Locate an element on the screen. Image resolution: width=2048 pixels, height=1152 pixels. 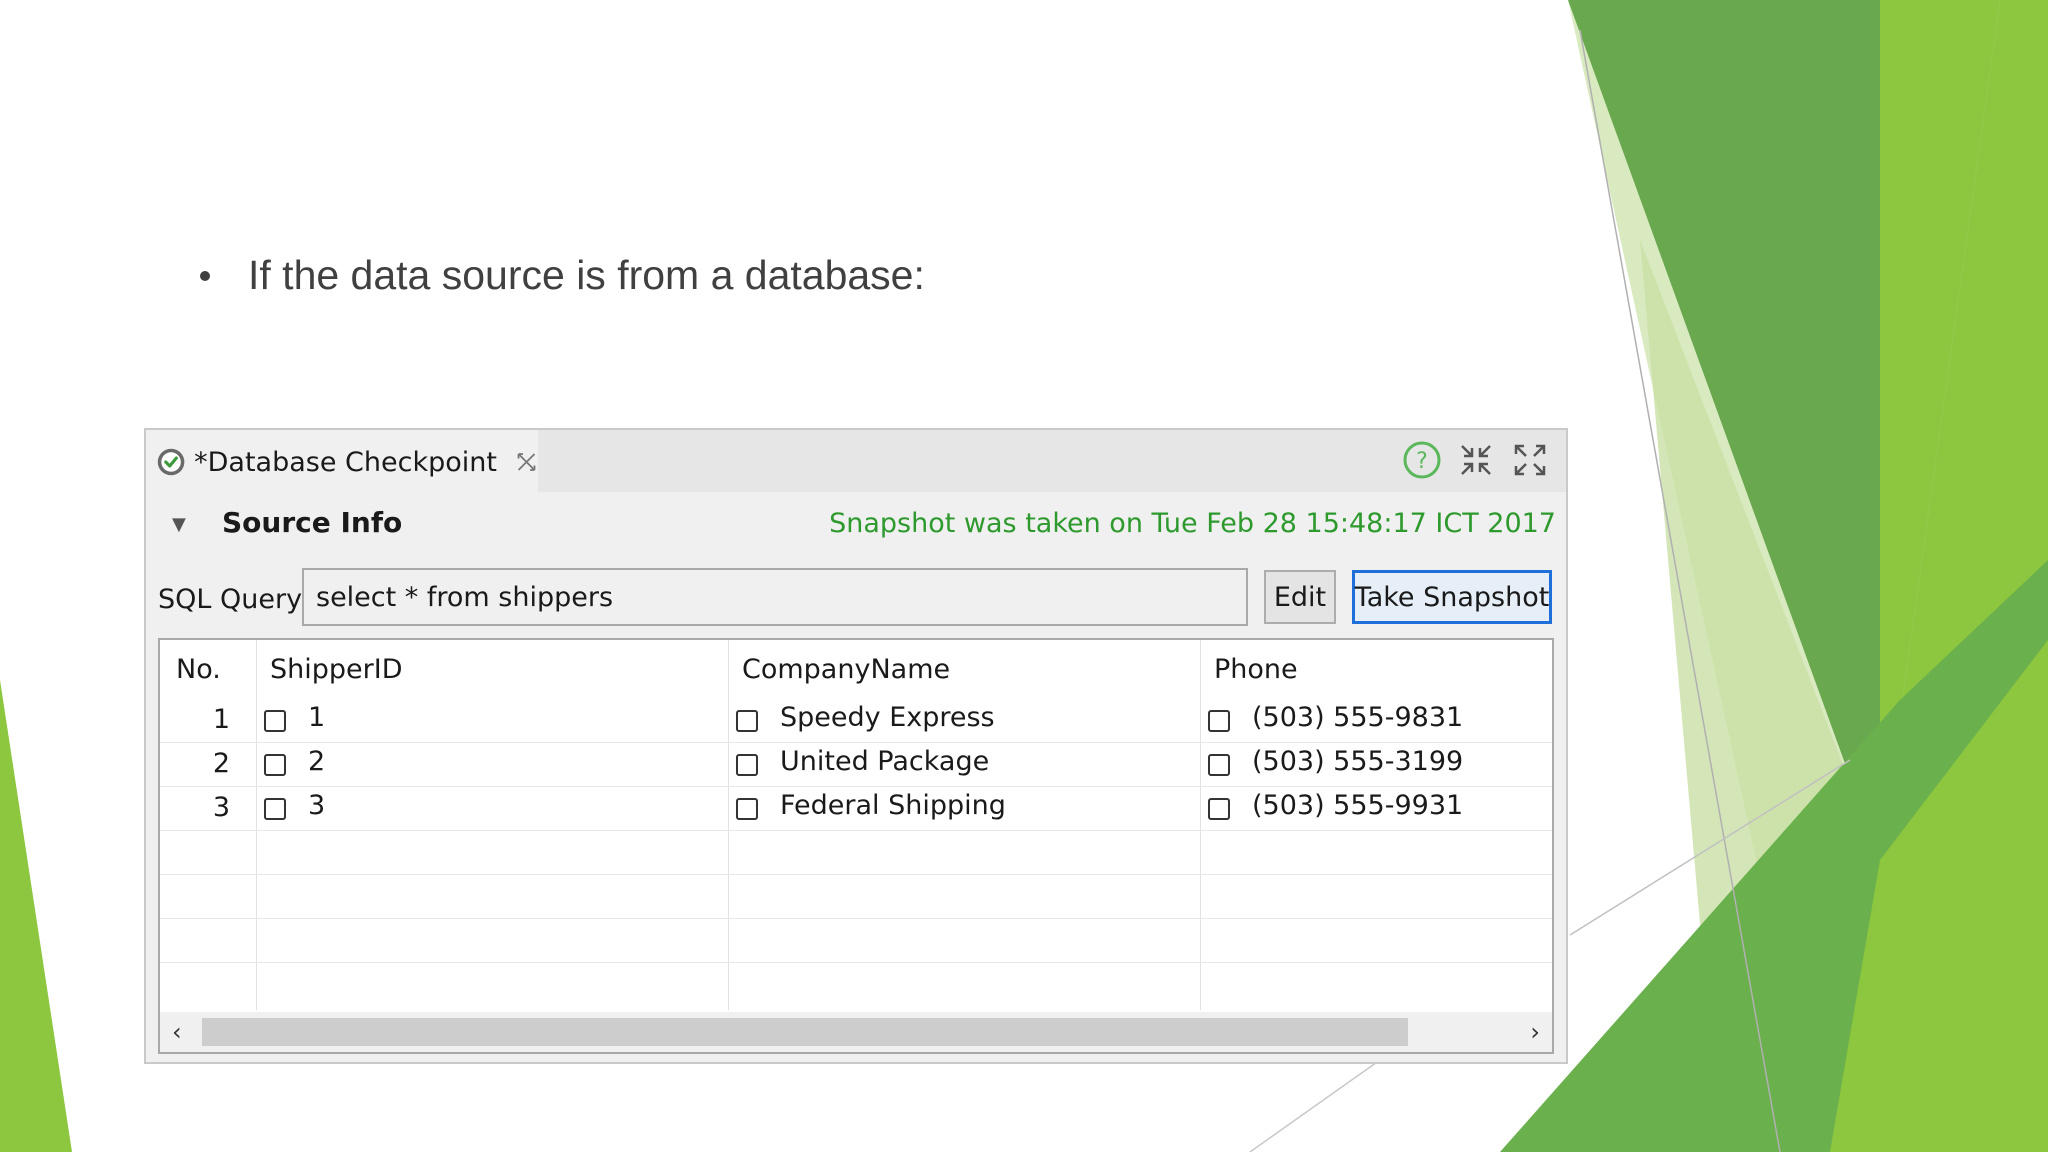
bullet-dot is located at coordinates (205, 275).